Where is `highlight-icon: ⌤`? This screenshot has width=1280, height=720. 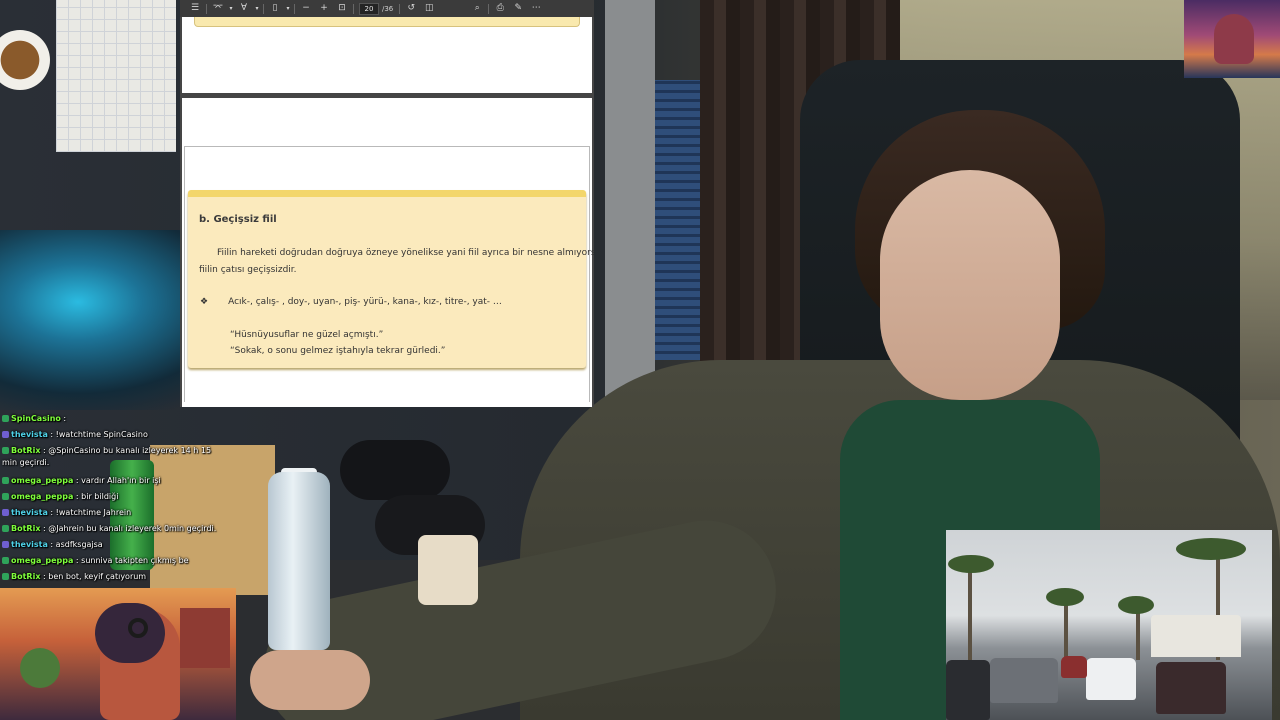 highlight-icon: ⌤ is located at coordinates (218, 8).